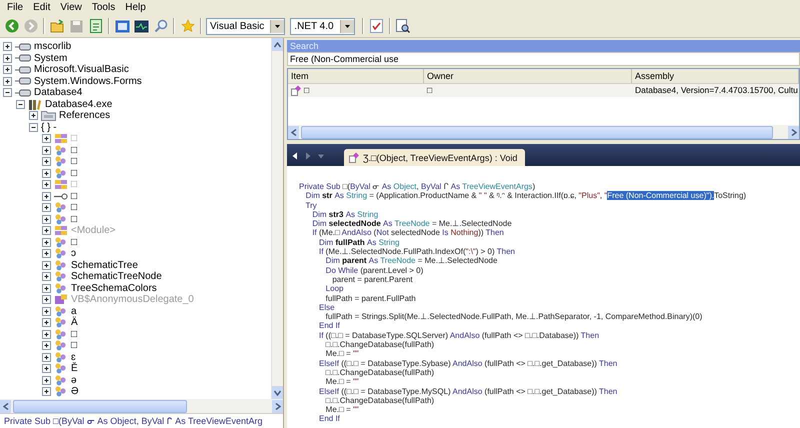  Describe the element at coordinates (104, 265) in the screenshot. I see `tree-item-label: SchematicTree` at that location.